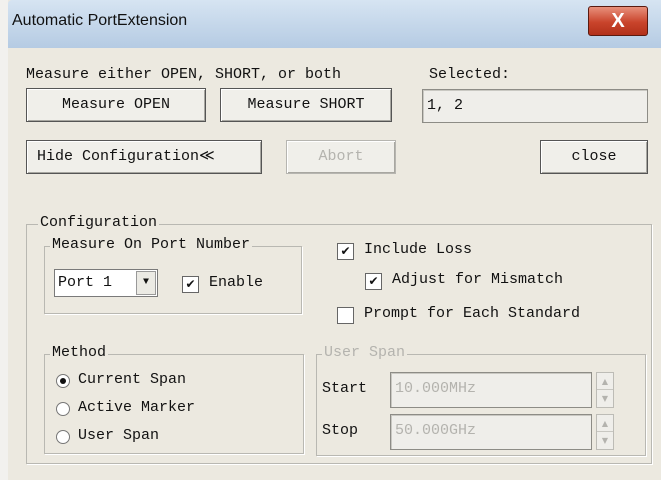 This screenshot has width=661, height=480. What do you see at coordinates (63, 409) in the screenshot?
I see `radio-active-marker` at bounding box center [63, 409].